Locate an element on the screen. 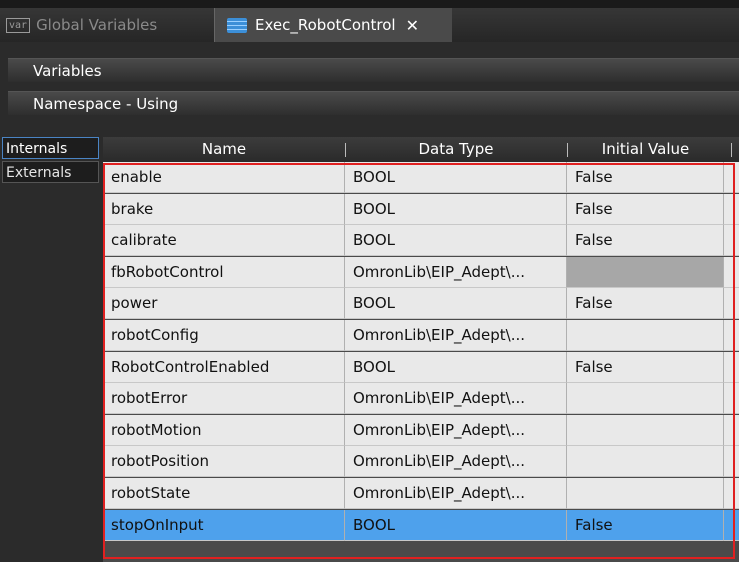 The height and width of the screenshot is (562, 739). namespace-section-header: Namespace - Using is located at coordinates (373, 103).